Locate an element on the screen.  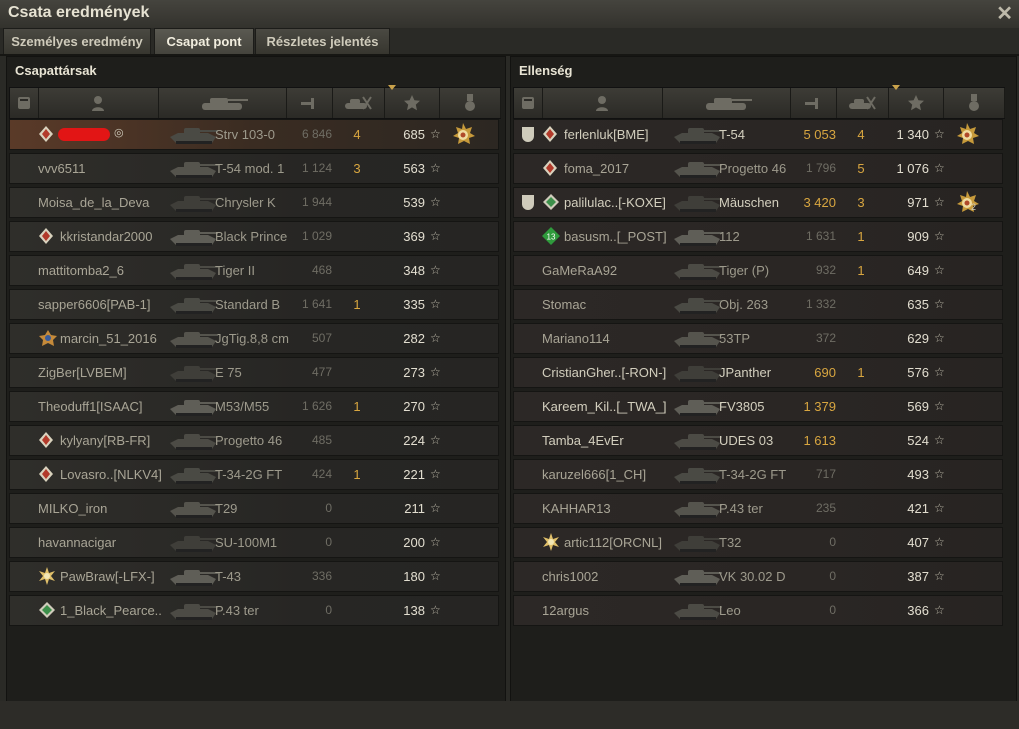
player-row: ◎ Strv 103-0 6 846 4 685 ☆ is located at coordinates (254, 134).